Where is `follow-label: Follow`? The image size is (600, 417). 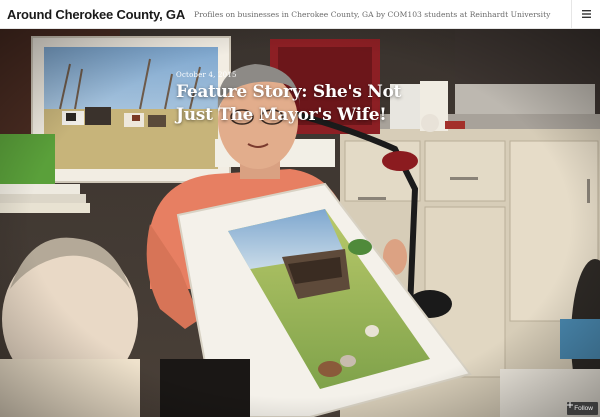
follow-label: Follow is located at coordinates (583, 408).